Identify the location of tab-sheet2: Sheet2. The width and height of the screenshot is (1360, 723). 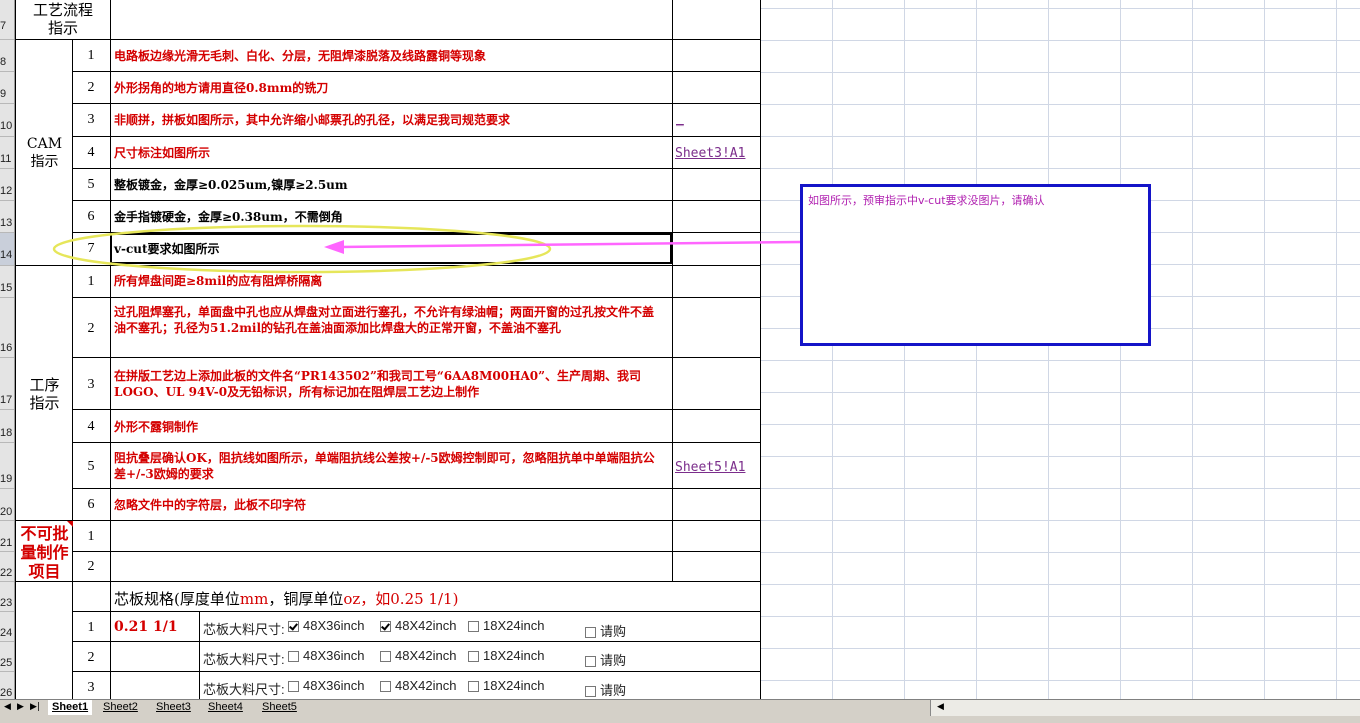
(120, 707).